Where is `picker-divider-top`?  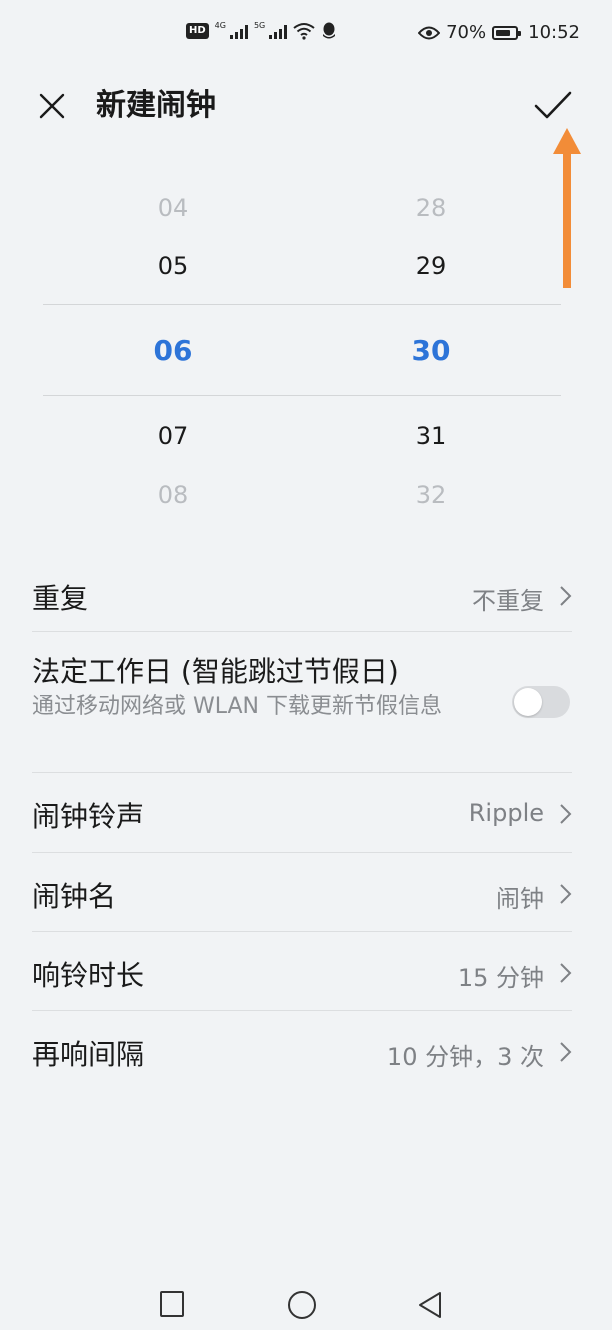 picker-divider-top is located at coordinates (302, 304).